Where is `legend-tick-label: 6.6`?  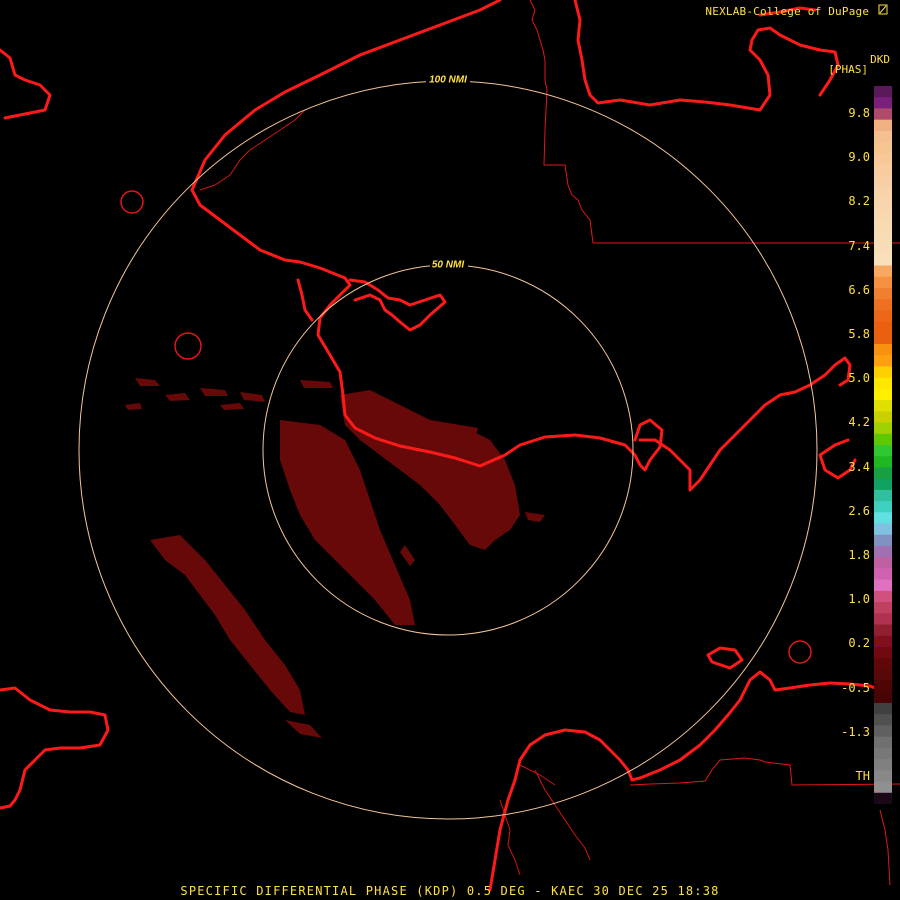
legend-tick-label: 6.6 is located at coordinates (859, 289).